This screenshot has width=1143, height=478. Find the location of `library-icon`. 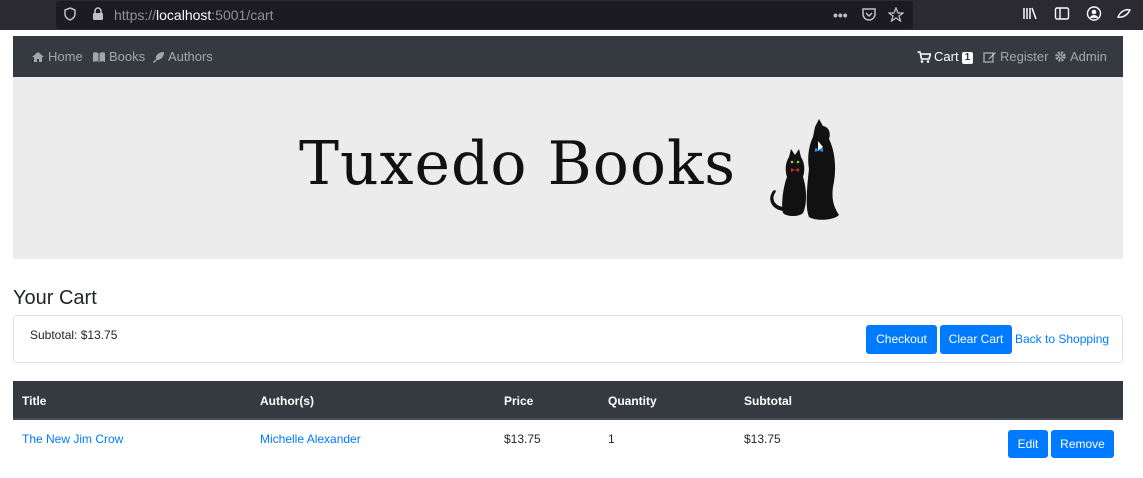

library-icon is located at coordinates (1030, 15).